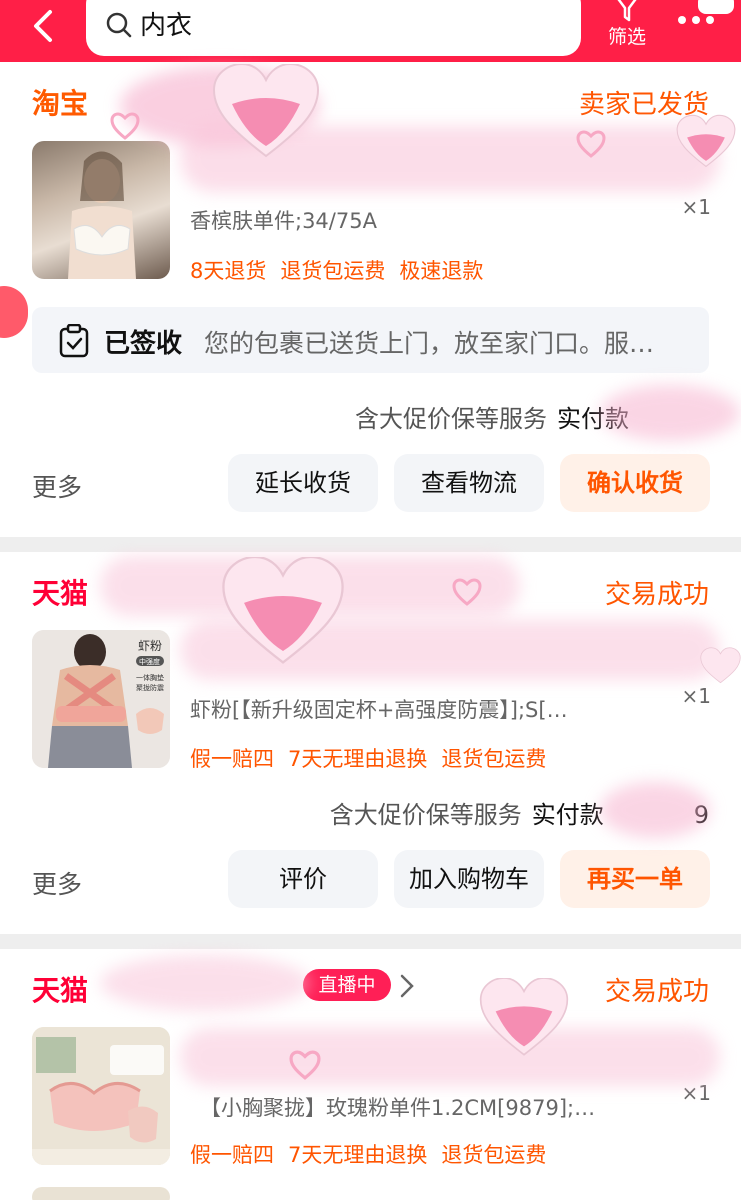 This screenshot has width=741, height=1200. Describe the element at coordinates (74, 340) in the screenshot. I see `clipboard-check-icon` at that location.